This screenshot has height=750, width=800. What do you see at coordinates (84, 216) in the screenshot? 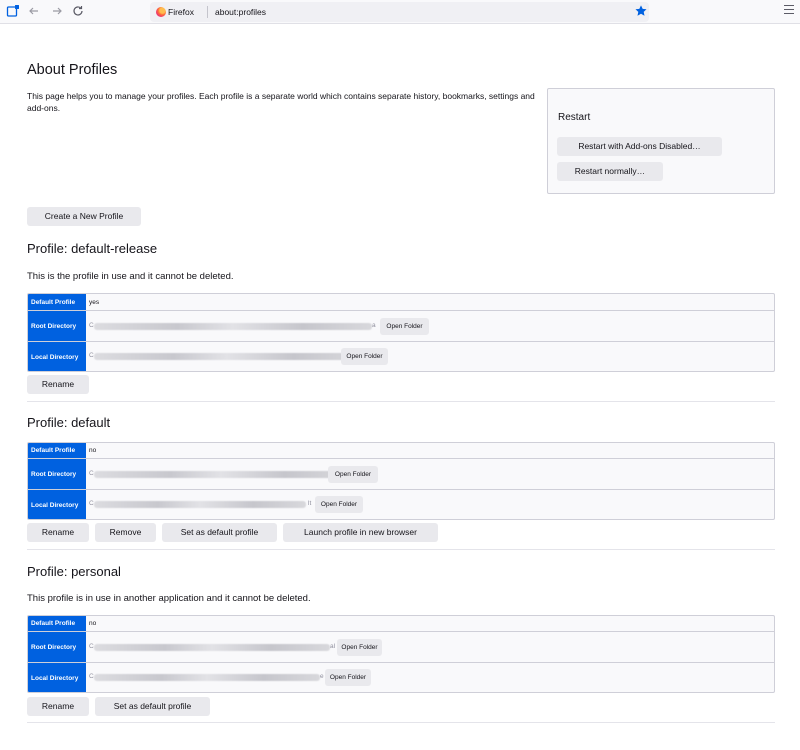
I see `create-profile-button: Create a New Profile` at bounding box center [84, 216].